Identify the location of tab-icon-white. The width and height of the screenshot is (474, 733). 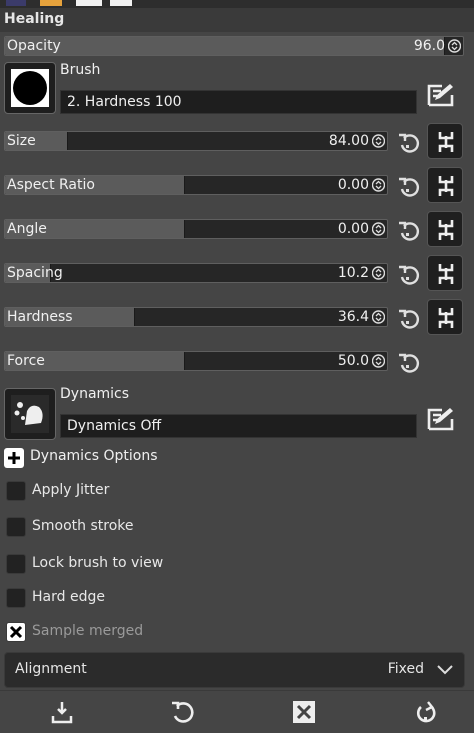
(89, 3).